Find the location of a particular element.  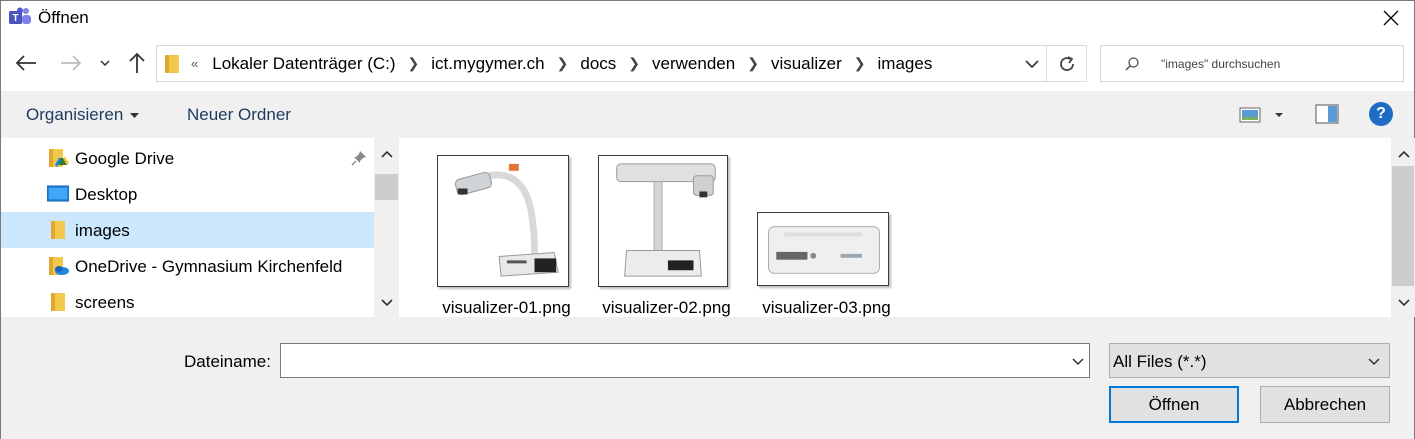

file-item: visualizer-03.png is located at coordinates (826, 236).